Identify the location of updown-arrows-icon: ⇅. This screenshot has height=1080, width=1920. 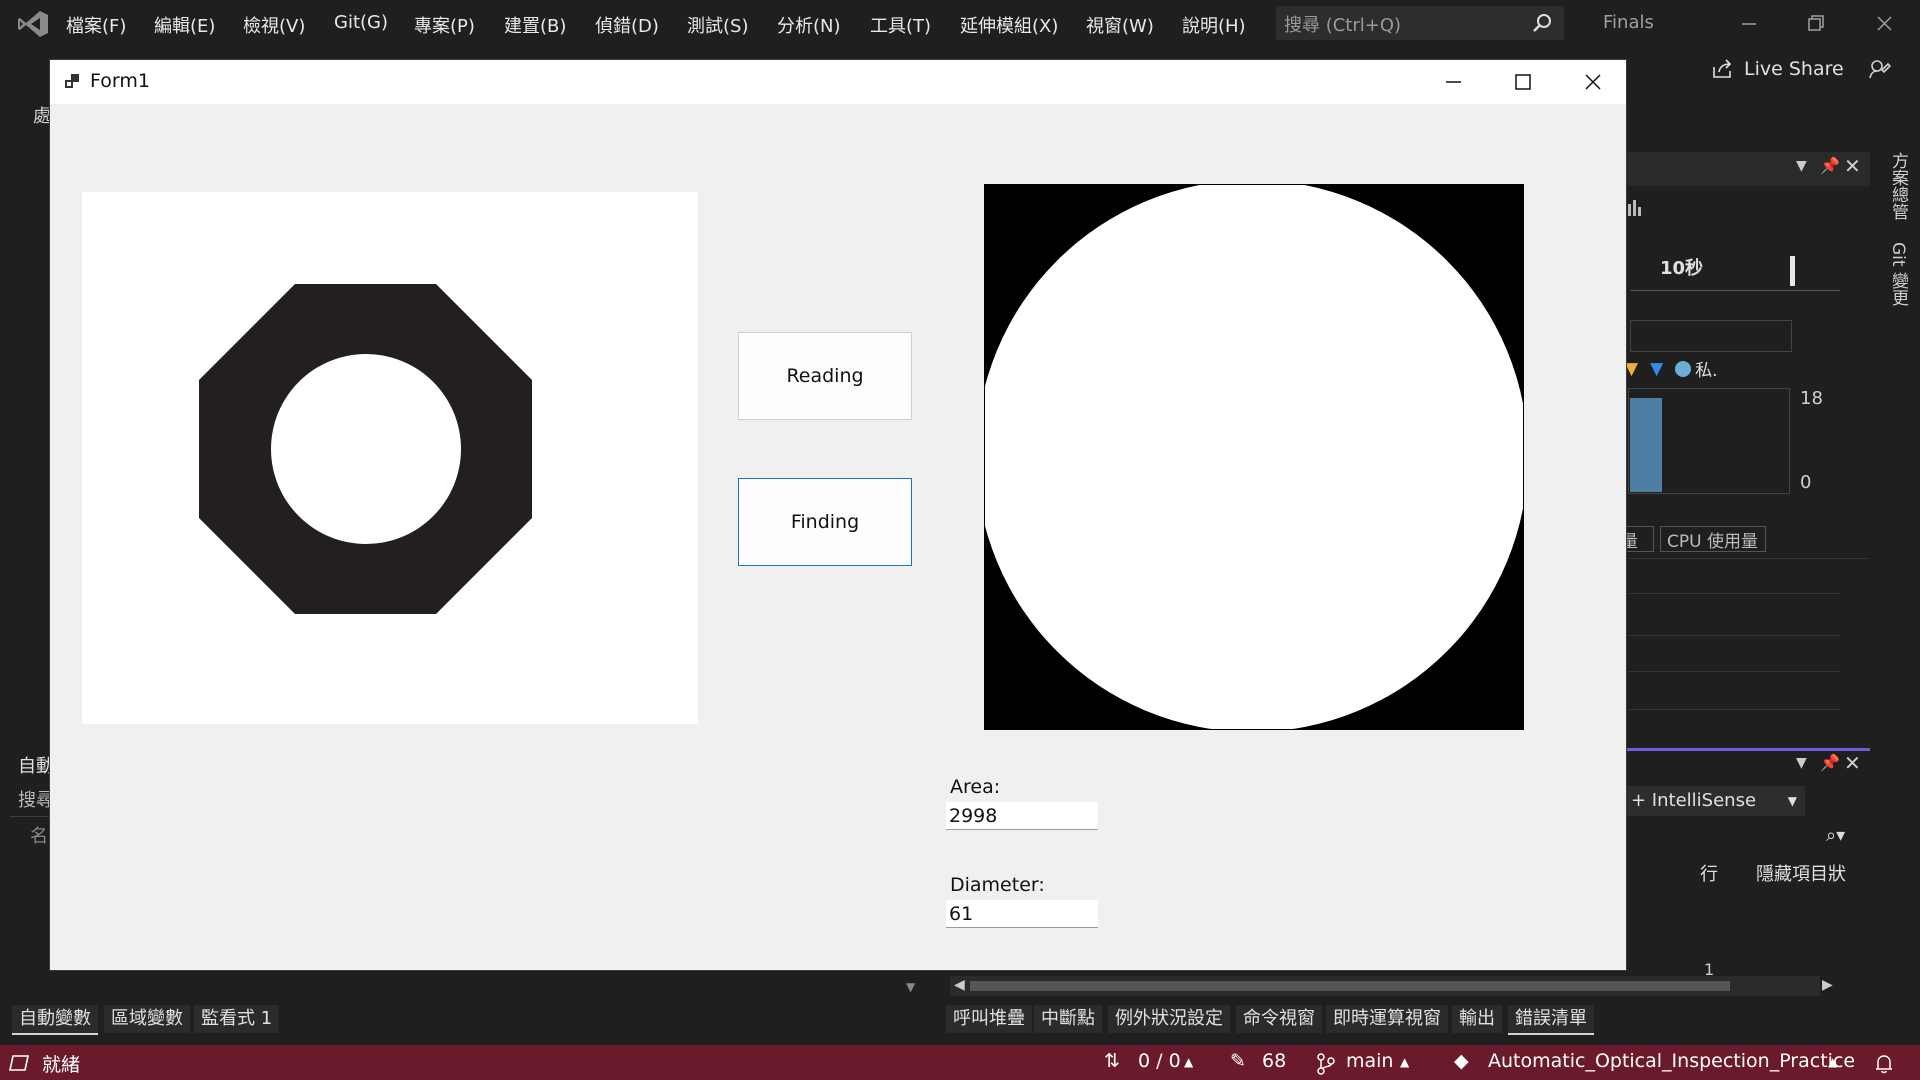
(1112, 1061).